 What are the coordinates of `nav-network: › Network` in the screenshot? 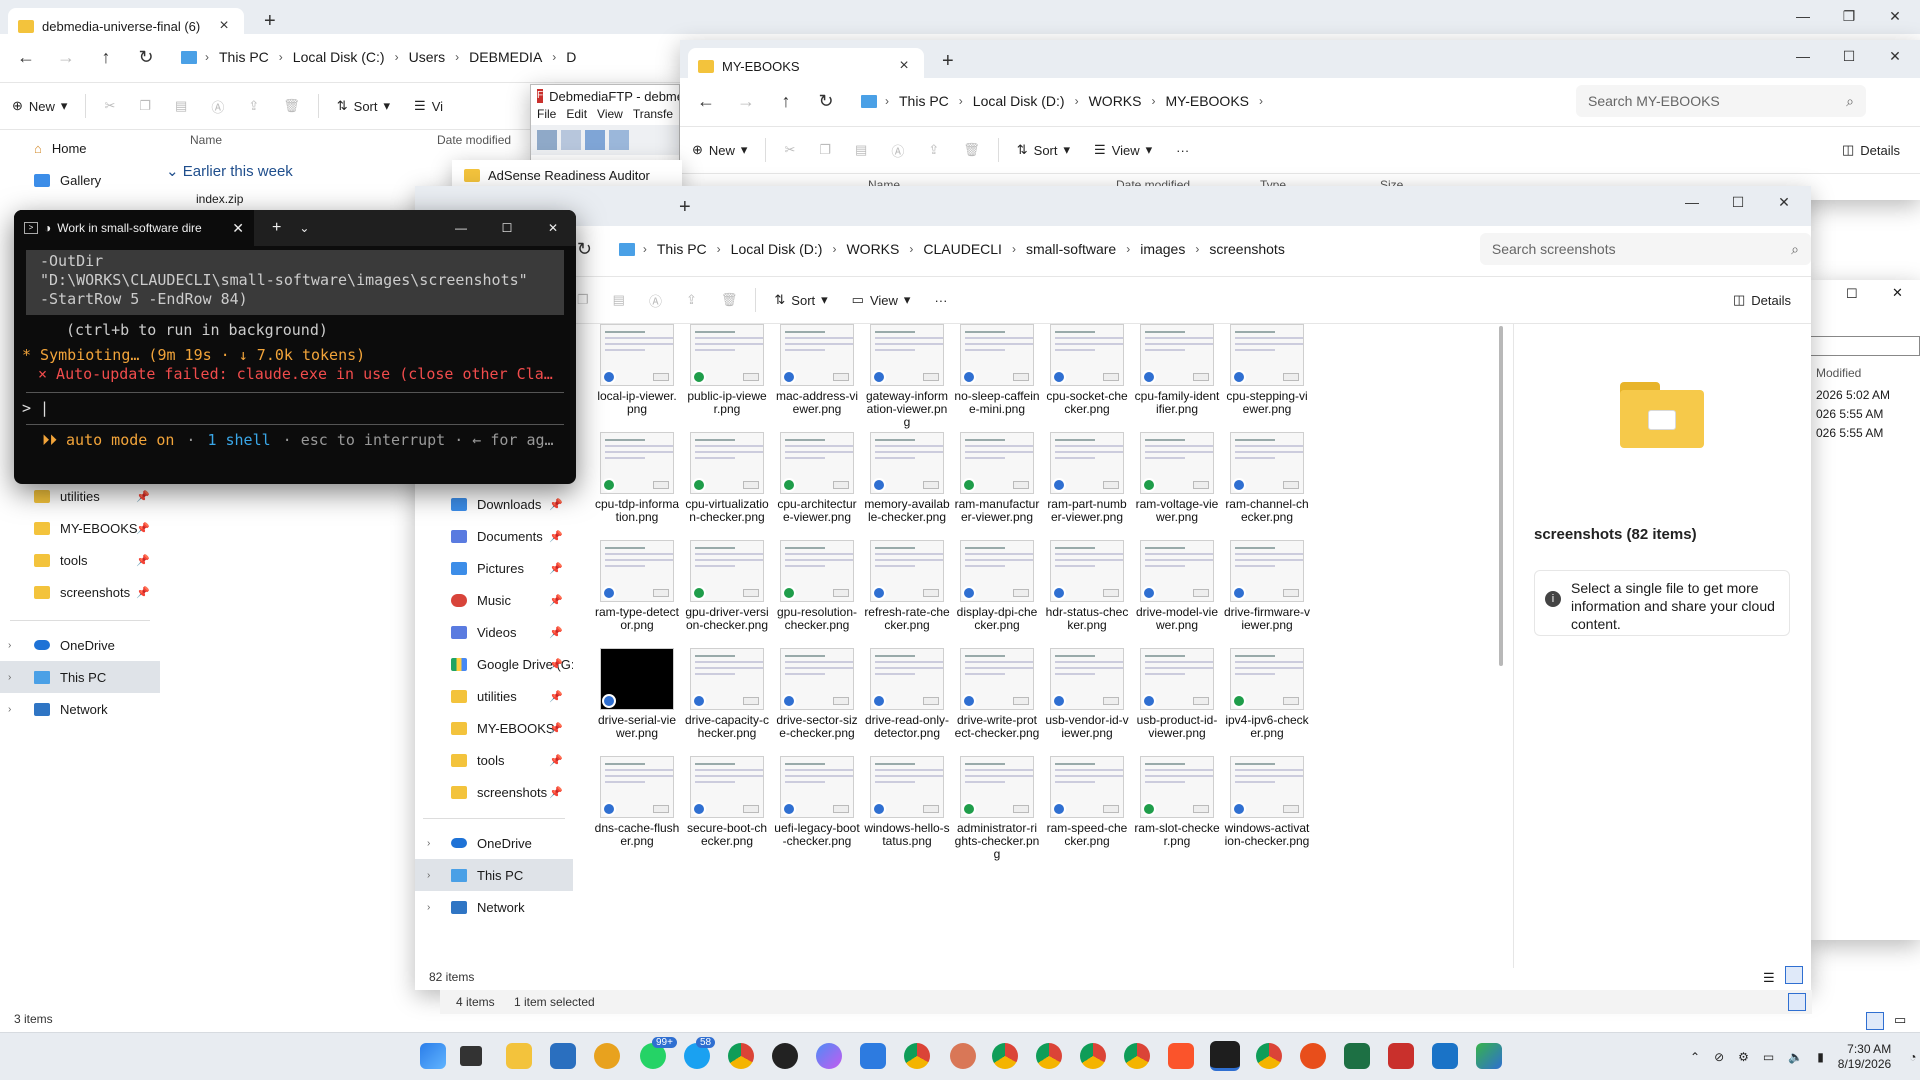 It's located at (494, 907).